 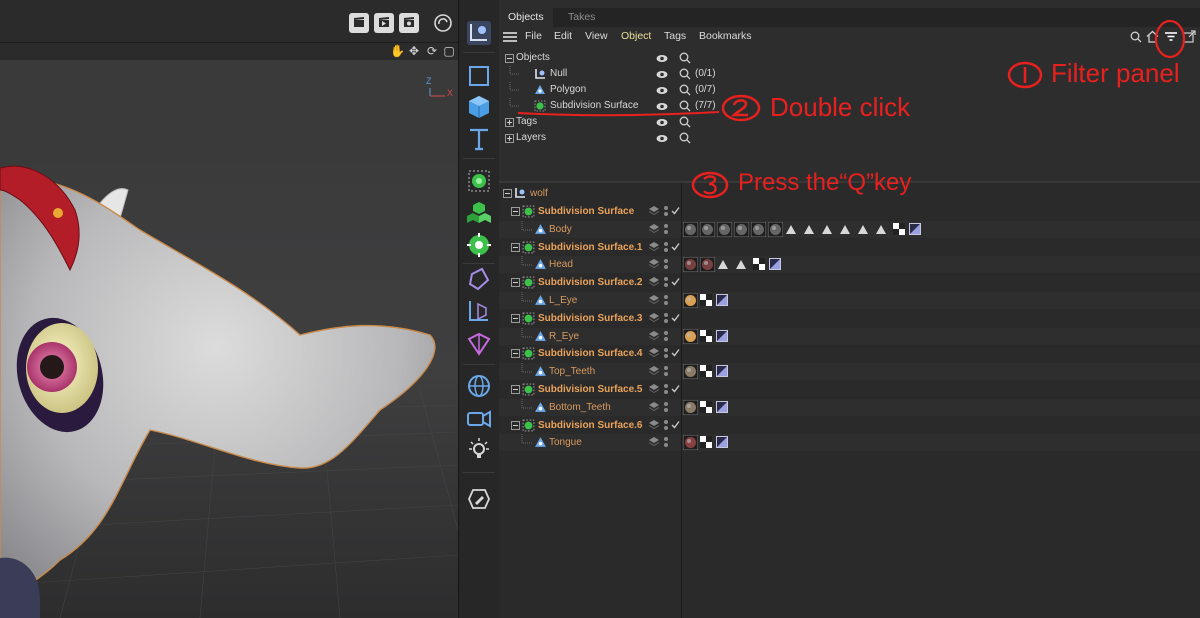 I want to click on rotate-view-icon: ⟳, so click(x=432, y=51).